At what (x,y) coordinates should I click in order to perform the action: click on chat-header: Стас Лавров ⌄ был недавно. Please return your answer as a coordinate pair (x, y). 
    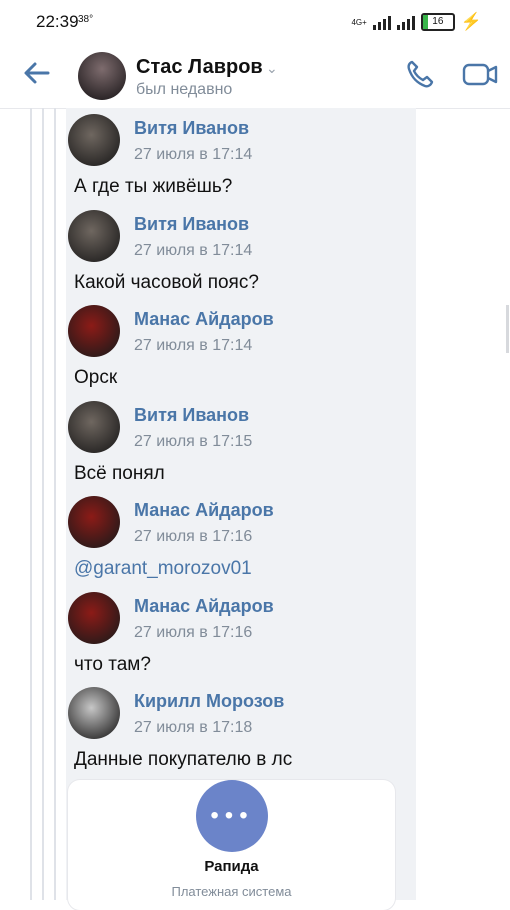
    Looking at the image, I should click on (255, 76).